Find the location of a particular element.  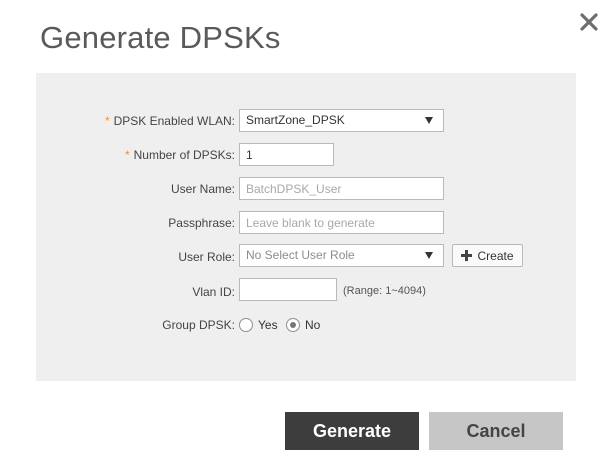

vlan-label: Vlan ID: is located at coordinates (213, 292).